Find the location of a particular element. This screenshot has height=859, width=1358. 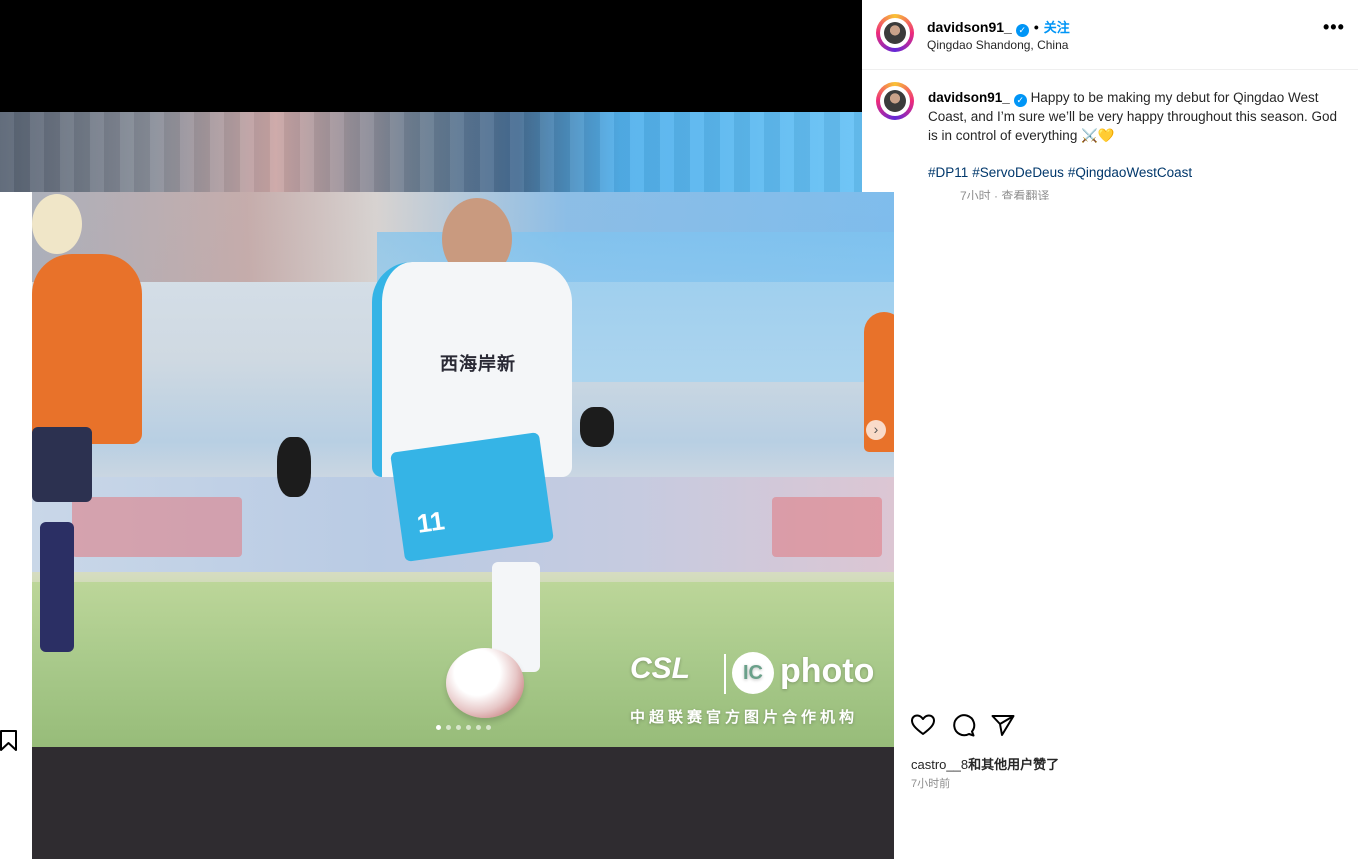

likes-summary: castro__8和其他用户赞了 is located at coordinates (985, 763).